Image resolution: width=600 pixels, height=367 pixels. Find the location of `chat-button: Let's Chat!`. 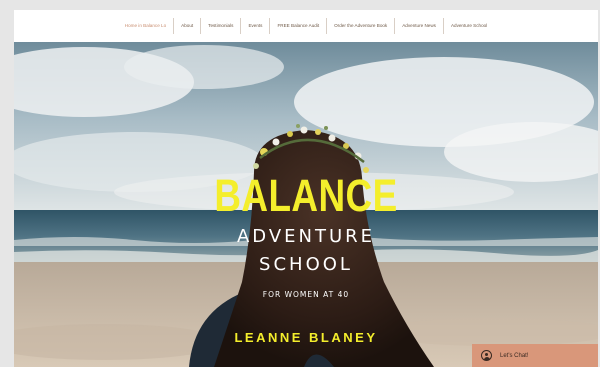

chat-button: Let's Chat! is located at coordinates (535, 355).